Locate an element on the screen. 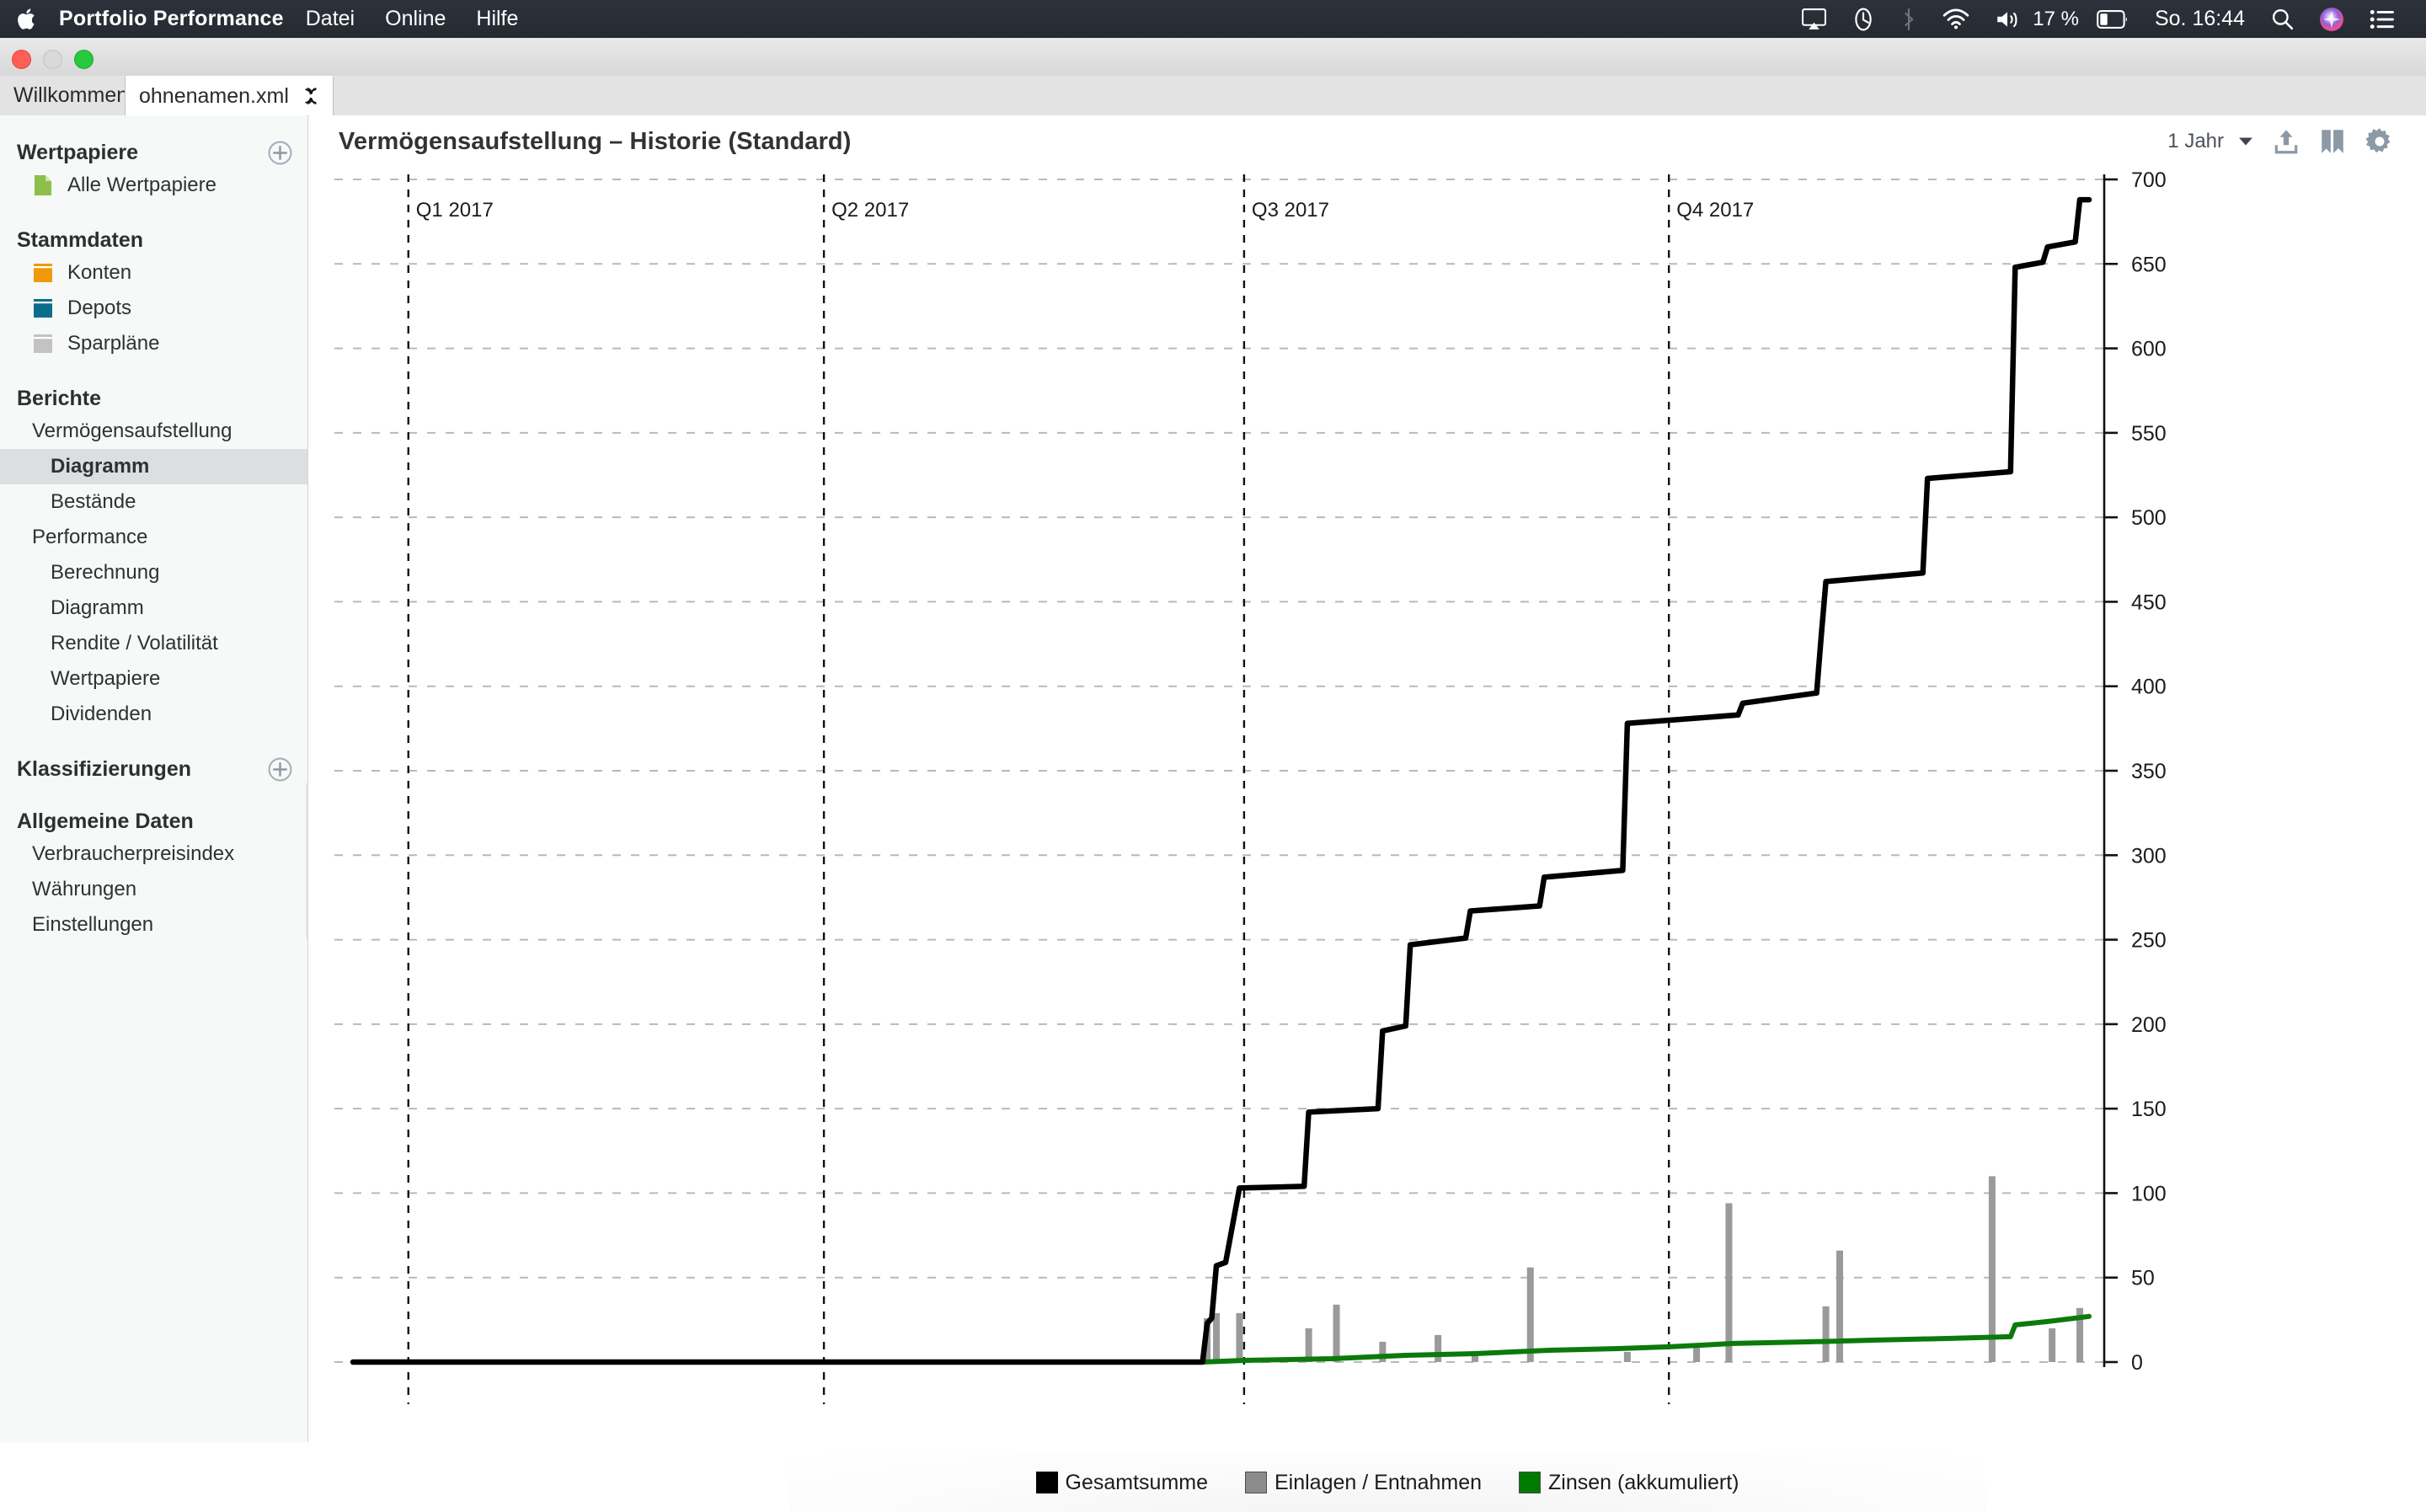 Image resolution: width=2426 pixels, height=1512 pixels. tab-label: Willkommen is located at coordinates (71, 95).